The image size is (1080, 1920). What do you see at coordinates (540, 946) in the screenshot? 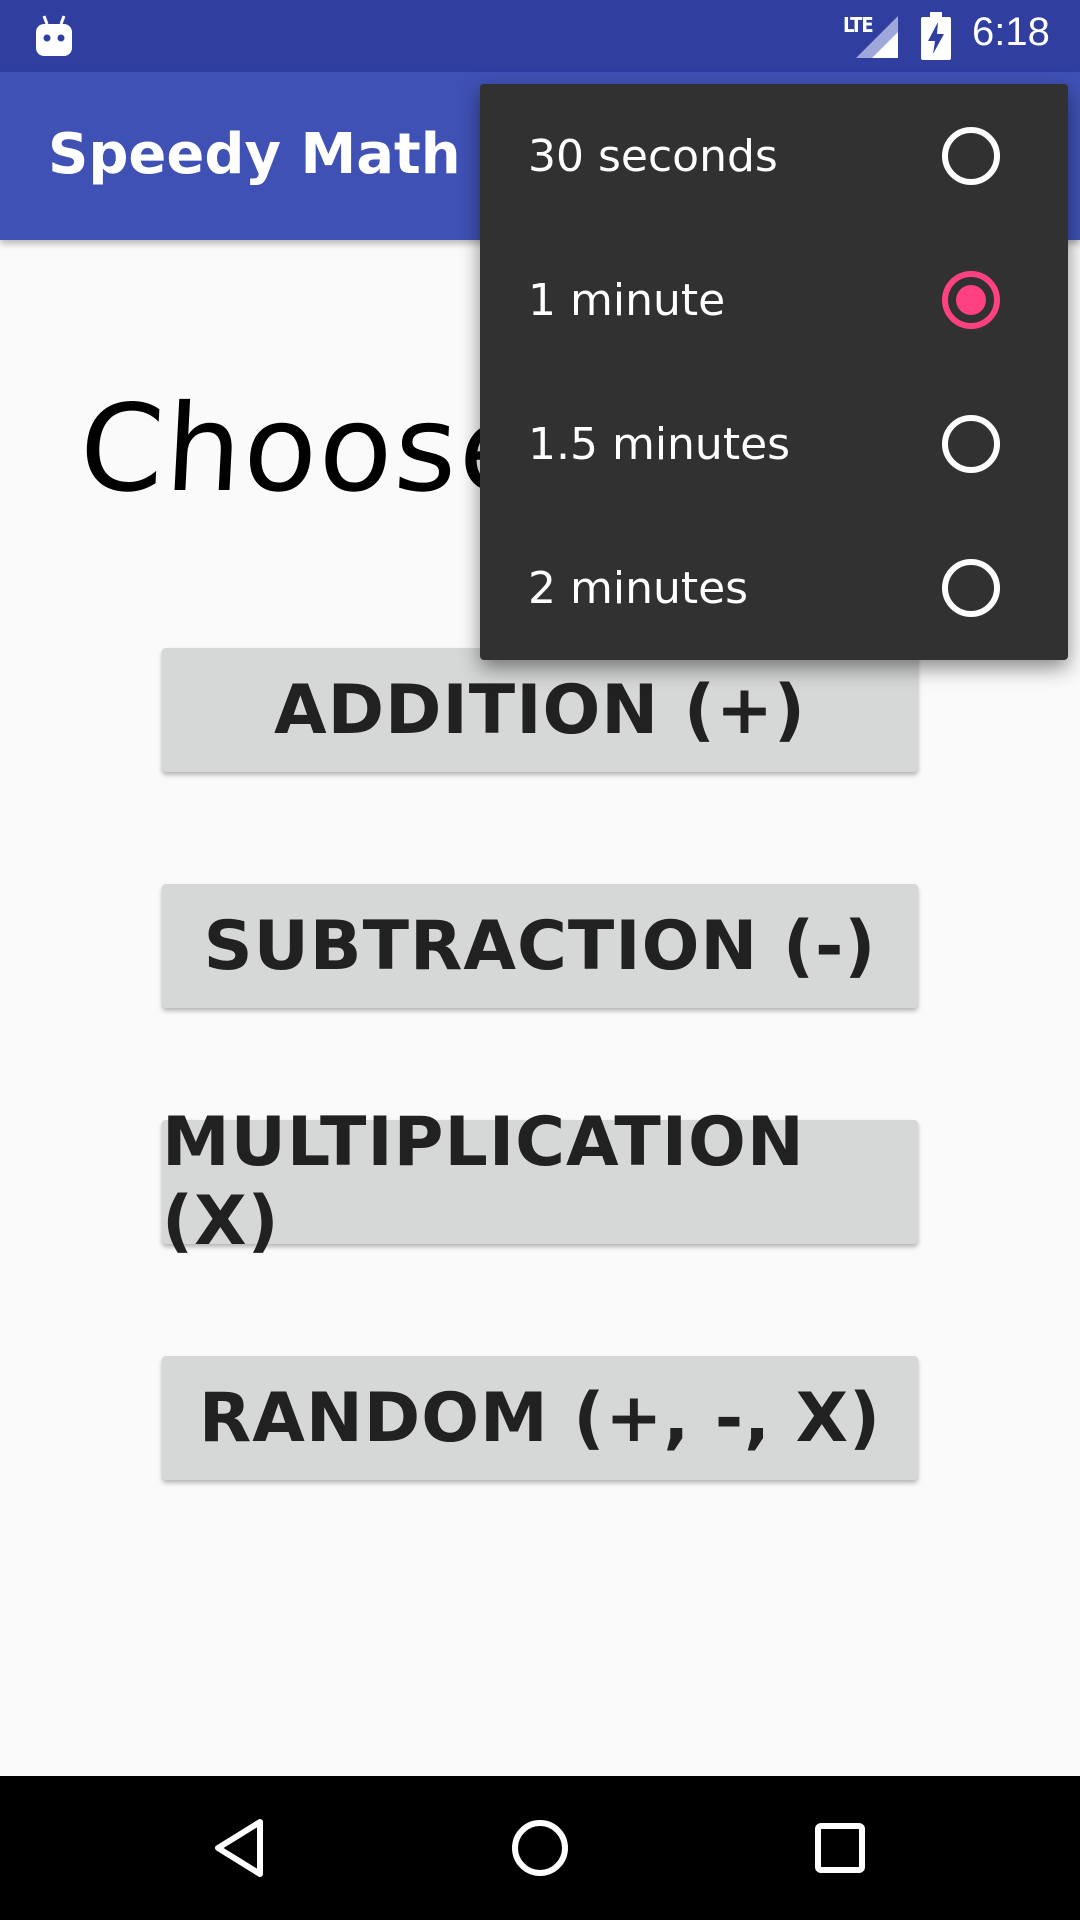
I see `subtraction-button: SUBTRACTION (-)` at bounding box center [540, 946].